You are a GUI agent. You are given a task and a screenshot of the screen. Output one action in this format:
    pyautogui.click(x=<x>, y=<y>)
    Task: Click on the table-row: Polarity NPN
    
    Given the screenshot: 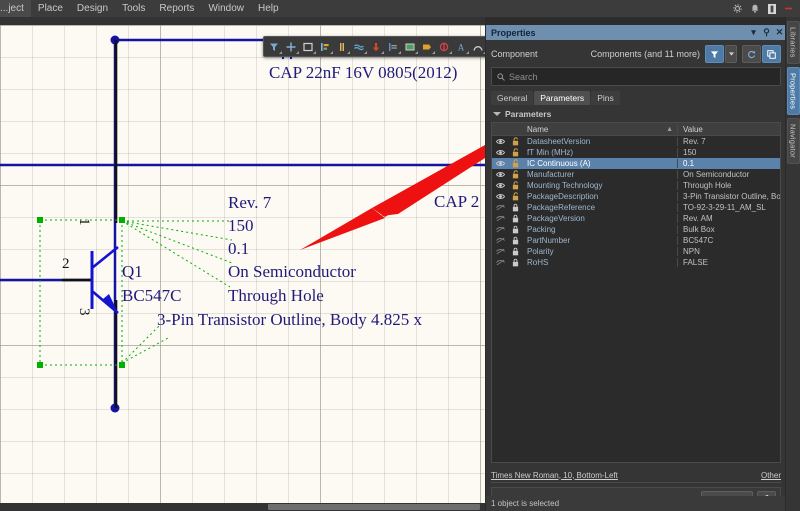 What is the action you would take?
    pyautogui.click(x=636, y=251)
    